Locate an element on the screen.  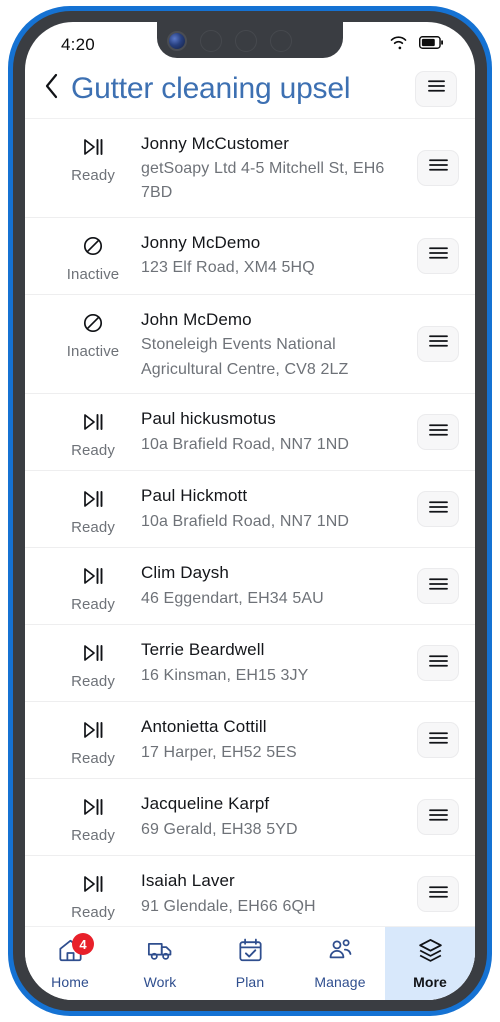
chevron-left-icon is located at coordinates (52, 88).